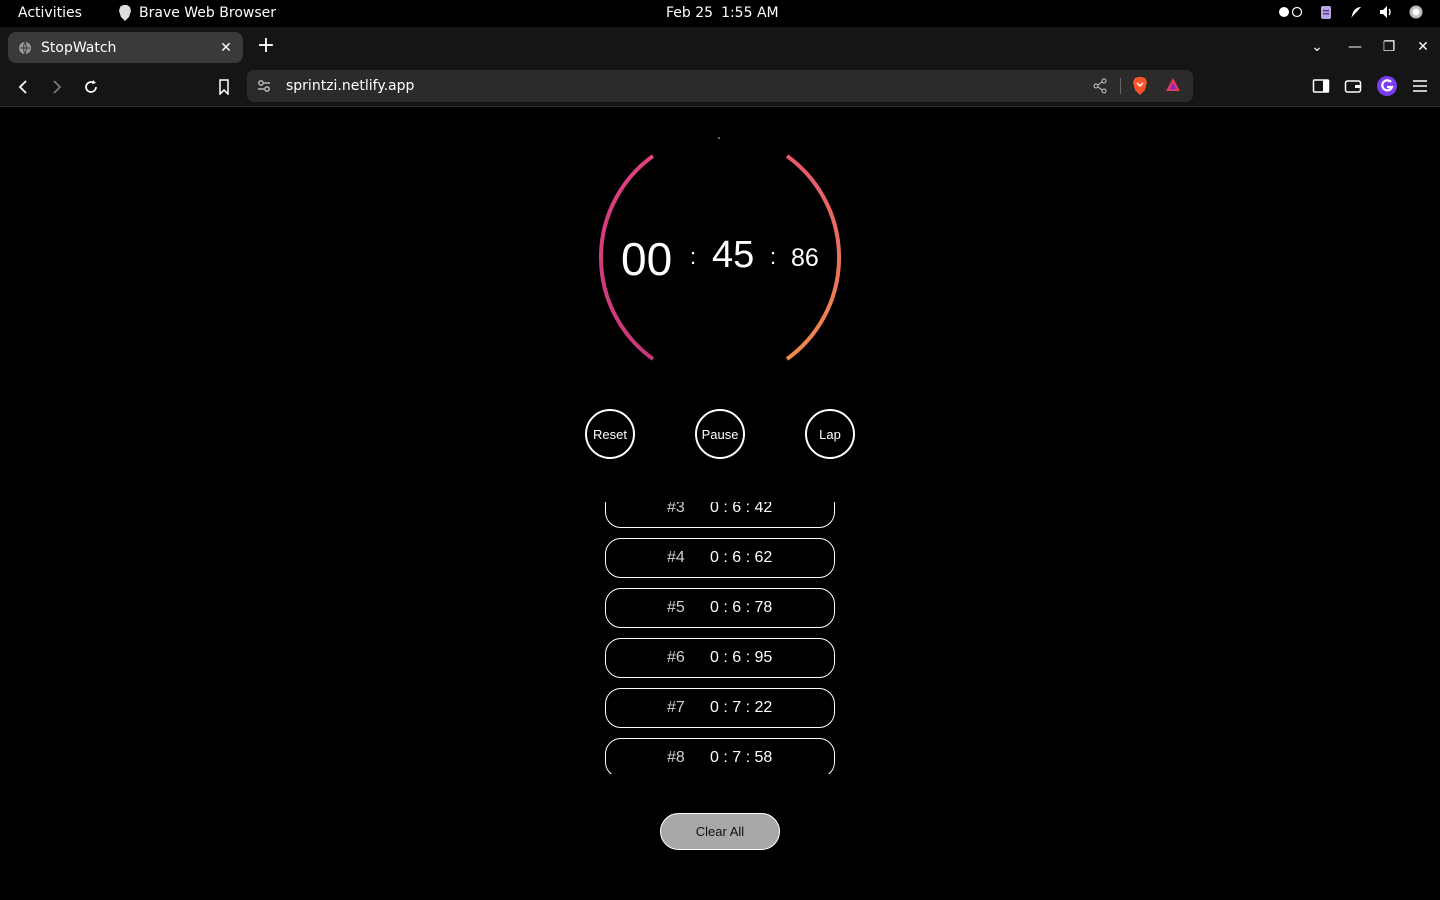  I want to click on brave-lion-icon, so click(125, 13).